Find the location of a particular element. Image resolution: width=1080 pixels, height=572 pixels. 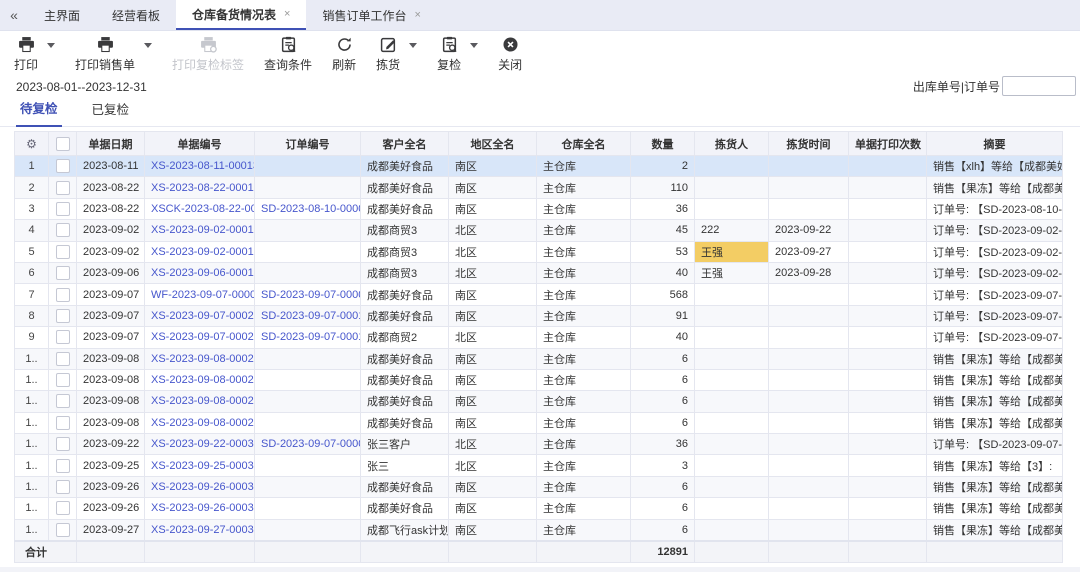

tab-home: 主界面 is located at coordinates (62, 15).